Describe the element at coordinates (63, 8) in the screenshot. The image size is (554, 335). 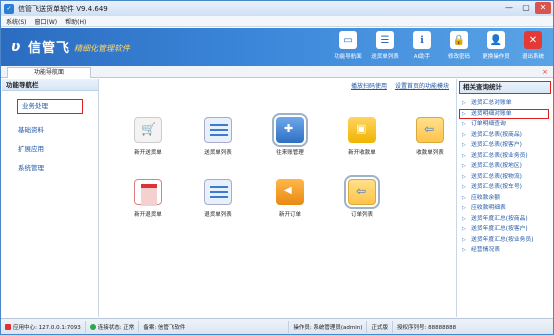
I see `window-title: 信管飞送货单软件 V9.4.649` at that location.